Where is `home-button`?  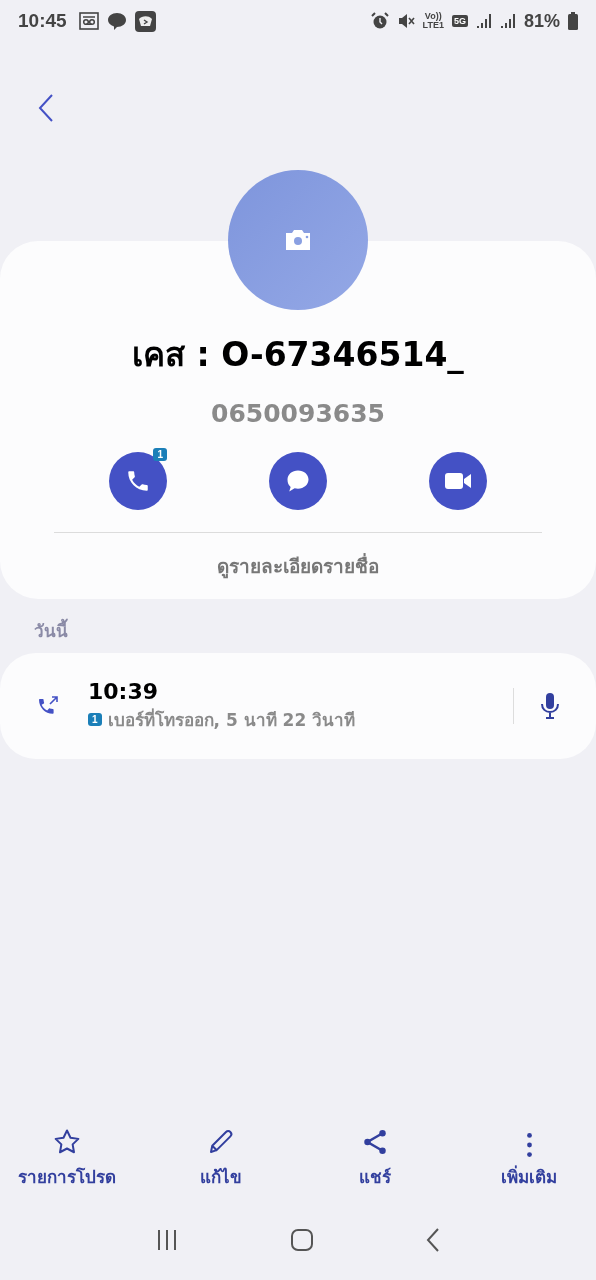
home-button is located at coordinates (302, 1240).